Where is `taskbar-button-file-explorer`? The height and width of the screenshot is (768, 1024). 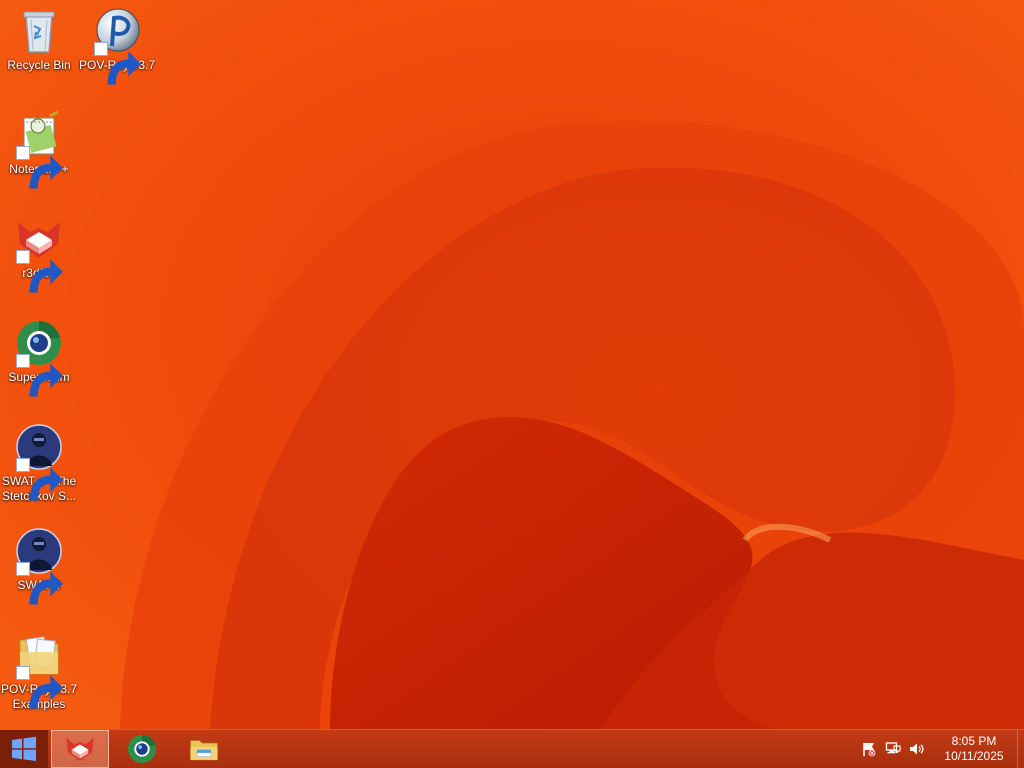
taskbar-button-file-explorer is located at coordinates (204, 749).